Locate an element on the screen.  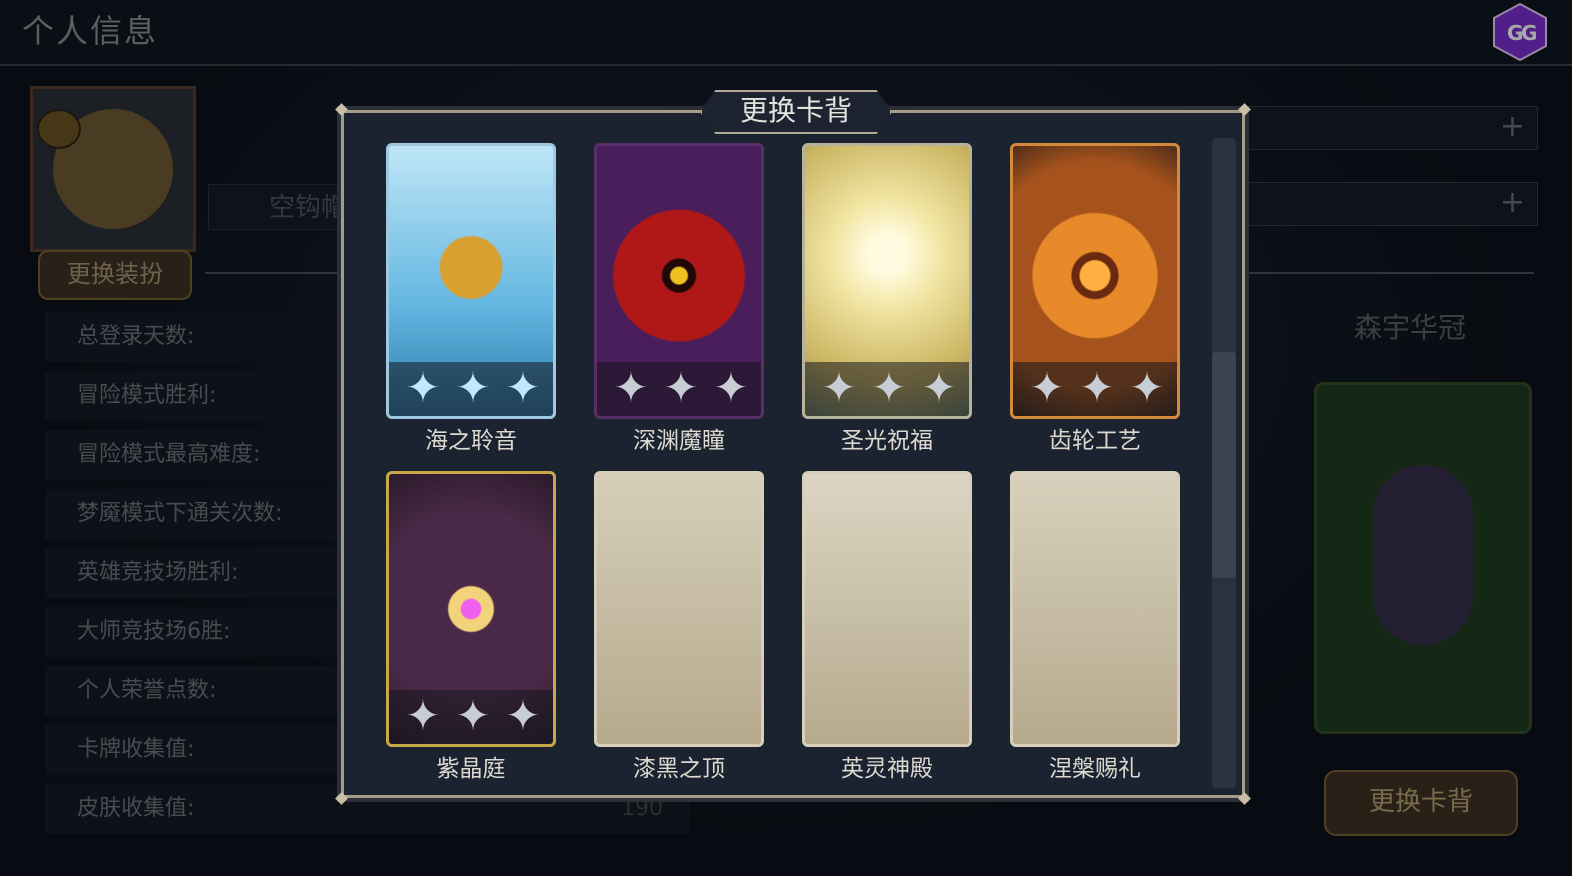
card-back-item: ✦ ✦ ✦ 深渊魔瞳 is located at coordinates (679, 298).